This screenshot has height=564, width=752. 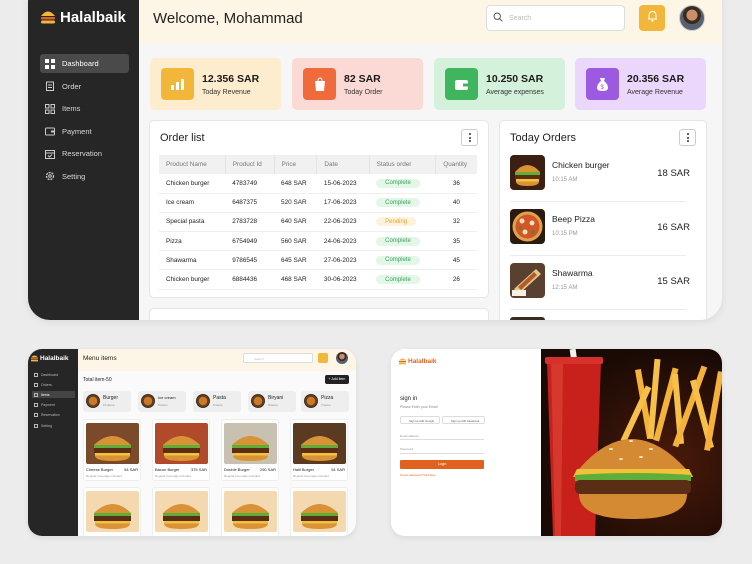 I want to click on today-order-item: Beep Pizza 10:15 PM 16 SAR, so click(x=603, y=228).